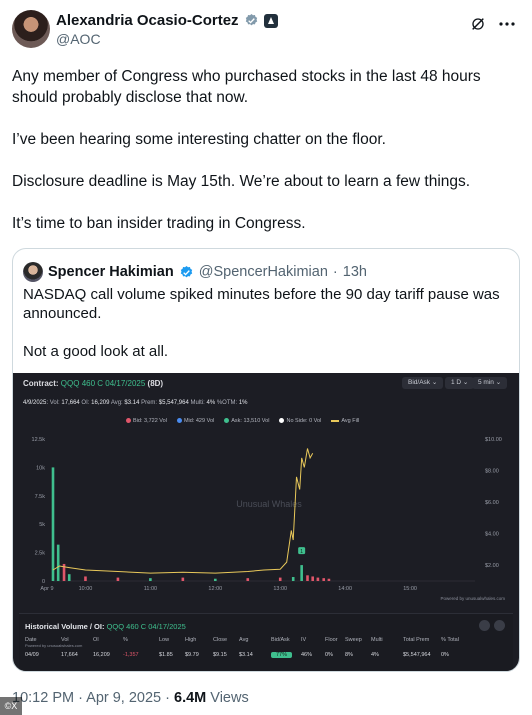 The width and height of the screenshot is (532, 715). What do you see at coordinates (91, 698) in the screenshot?
I see `tweet-timestamp: 10:12 PM · Apr 9, 2025 ·` at bounding box center [91, 698].